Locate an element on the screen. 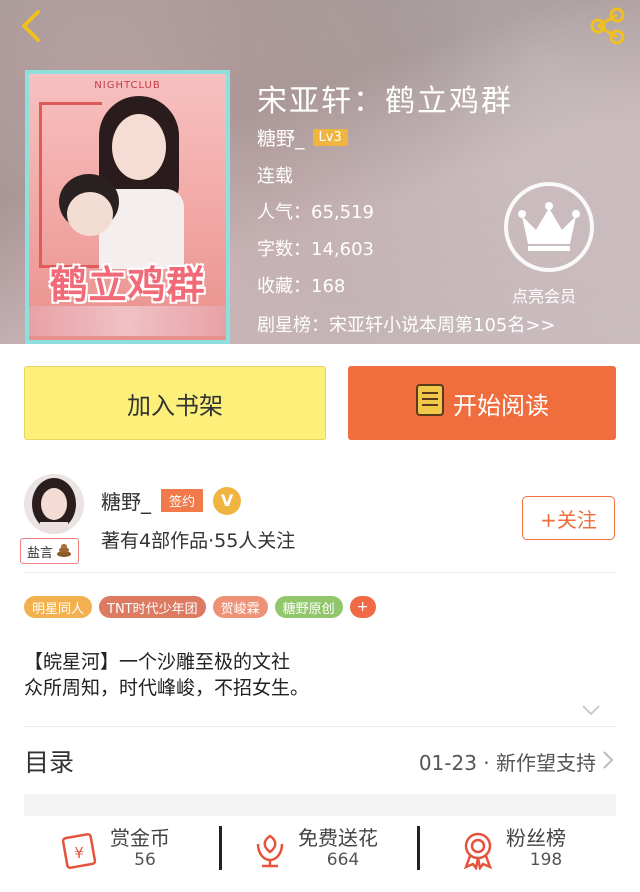 This screenshot has height=892, width=640. vip-badge-icon: V is located at coordinates (227, 500).